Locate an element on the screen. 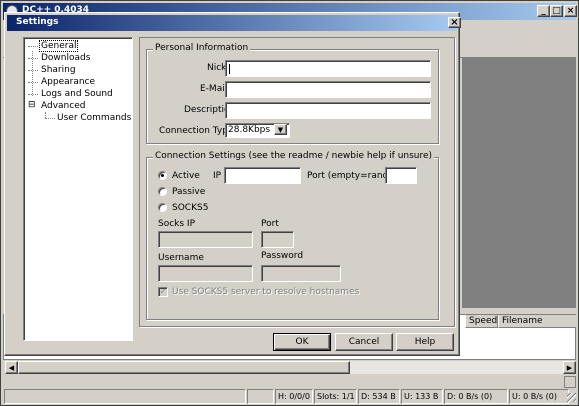 Image resolution: width=579 pixels, height=406 pixels. status-uploaded: U: 133 B is located at coordinates (422, 396).